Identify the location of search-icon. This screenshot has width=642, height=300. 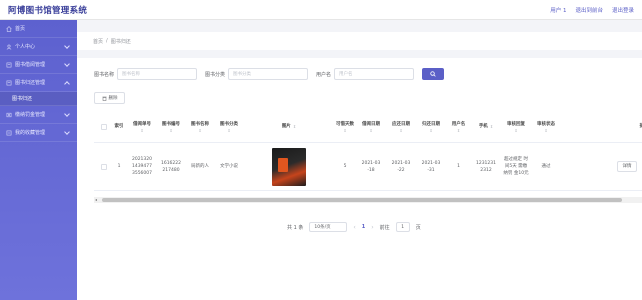
(433, 74).